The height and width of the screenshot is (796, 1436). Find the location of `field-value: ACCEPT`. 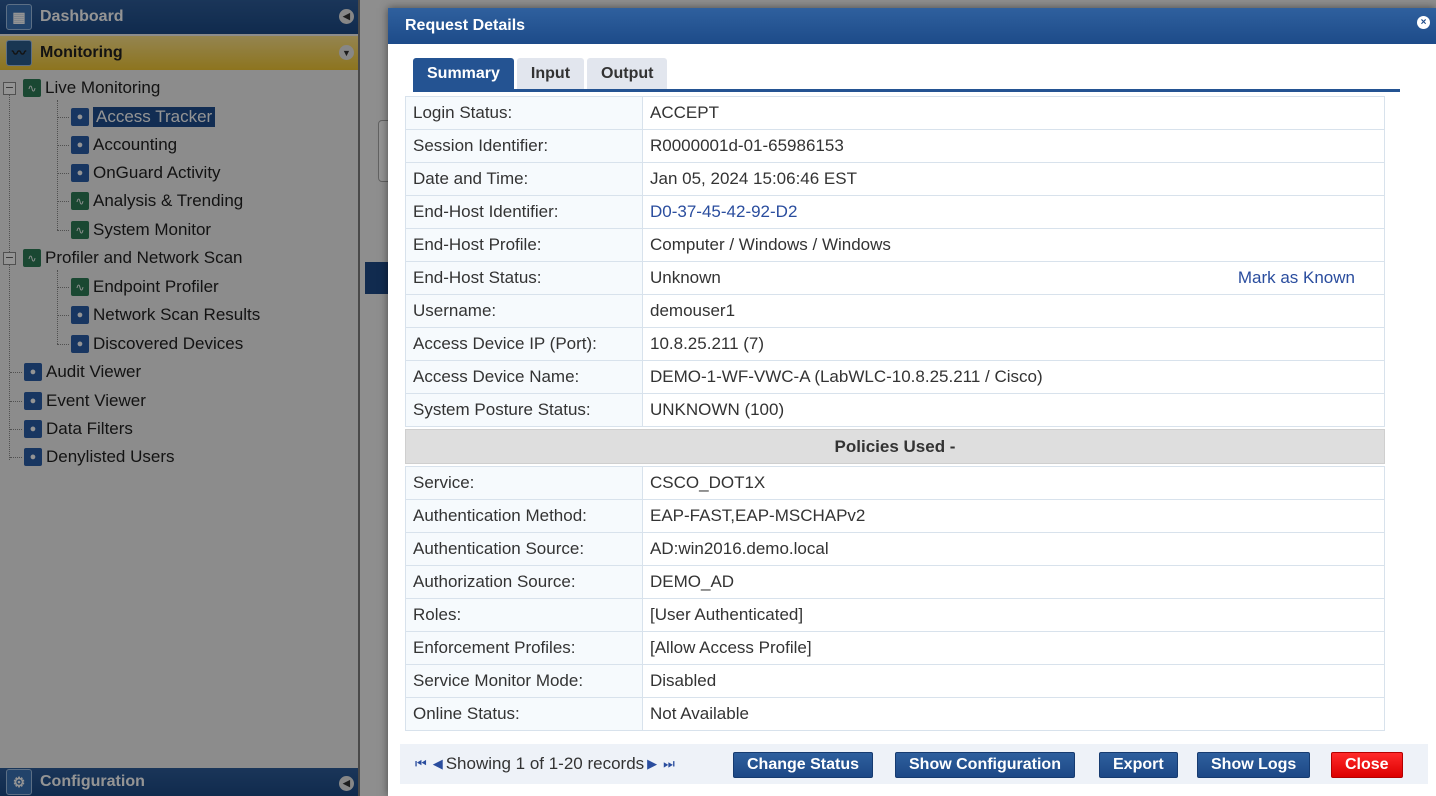

field-value: ACCEPT is located at coordinates (1013, 113).